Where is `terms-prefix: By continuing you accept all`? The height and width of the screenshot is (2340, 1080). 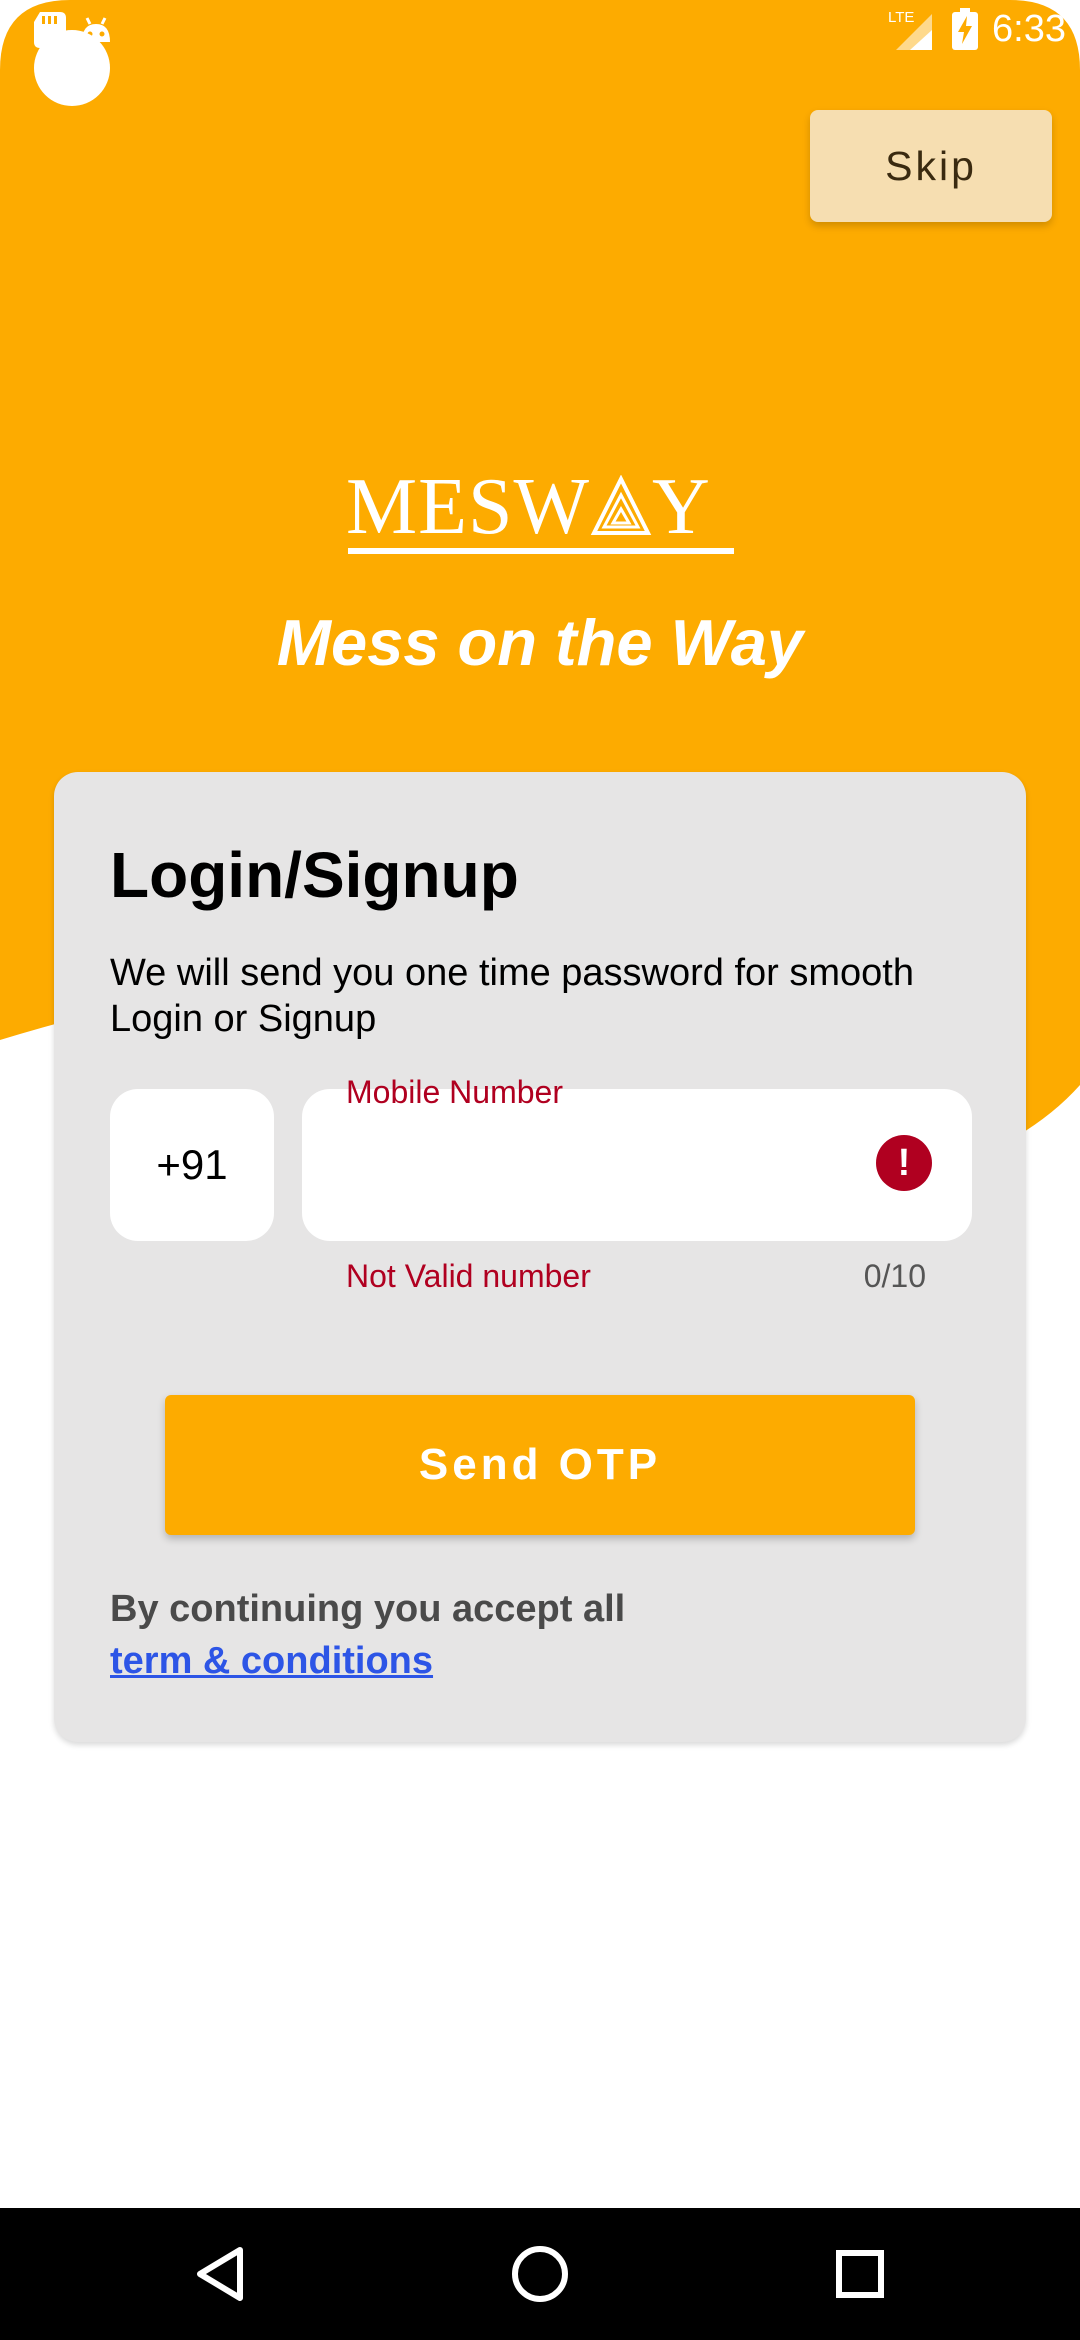 terms-prefix: By continuing you accept all is located at coordinates (368, 1609).